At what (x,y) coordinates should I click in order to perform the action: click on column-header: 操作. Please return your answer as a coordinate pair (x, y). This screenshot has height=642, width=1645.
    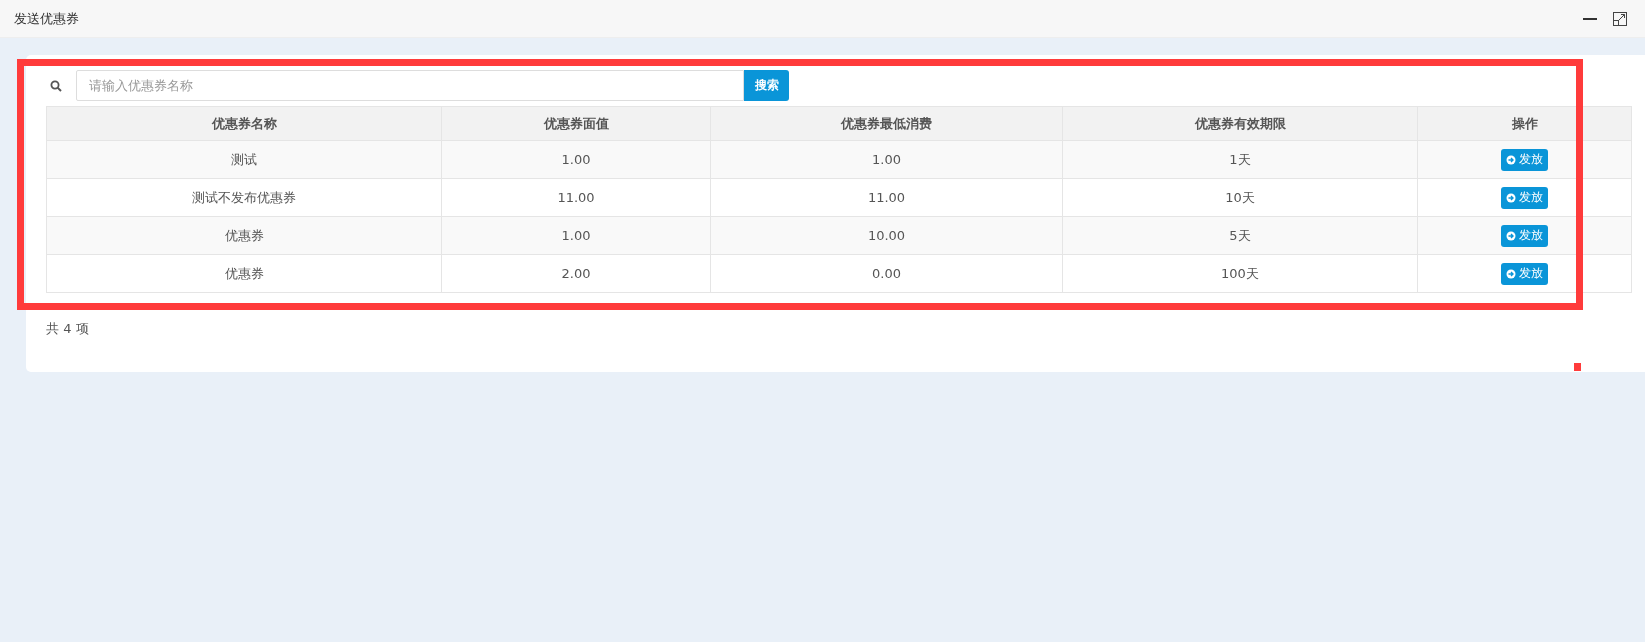
    Looking at the image, I should click on (1524, 123).